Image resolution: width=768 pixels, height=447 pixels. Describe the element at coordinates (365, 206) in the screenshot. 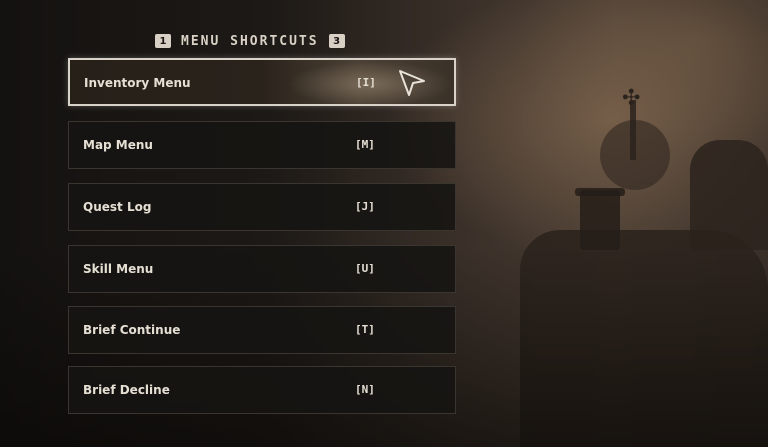

I see `shortcut-key: [J]` at that location.